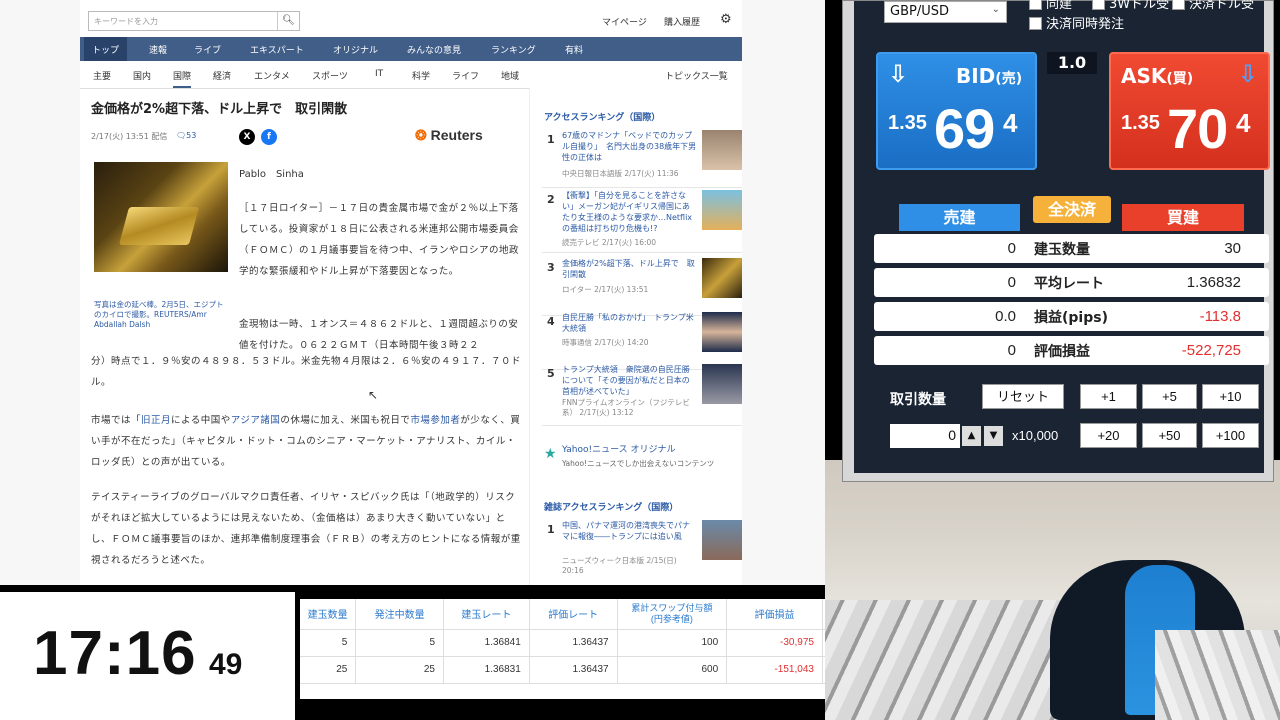  What do you see at coordinates (435, 420) in the screenshot?
I see `keyword-link: 市場参加者` at bounding box center [435, 420].